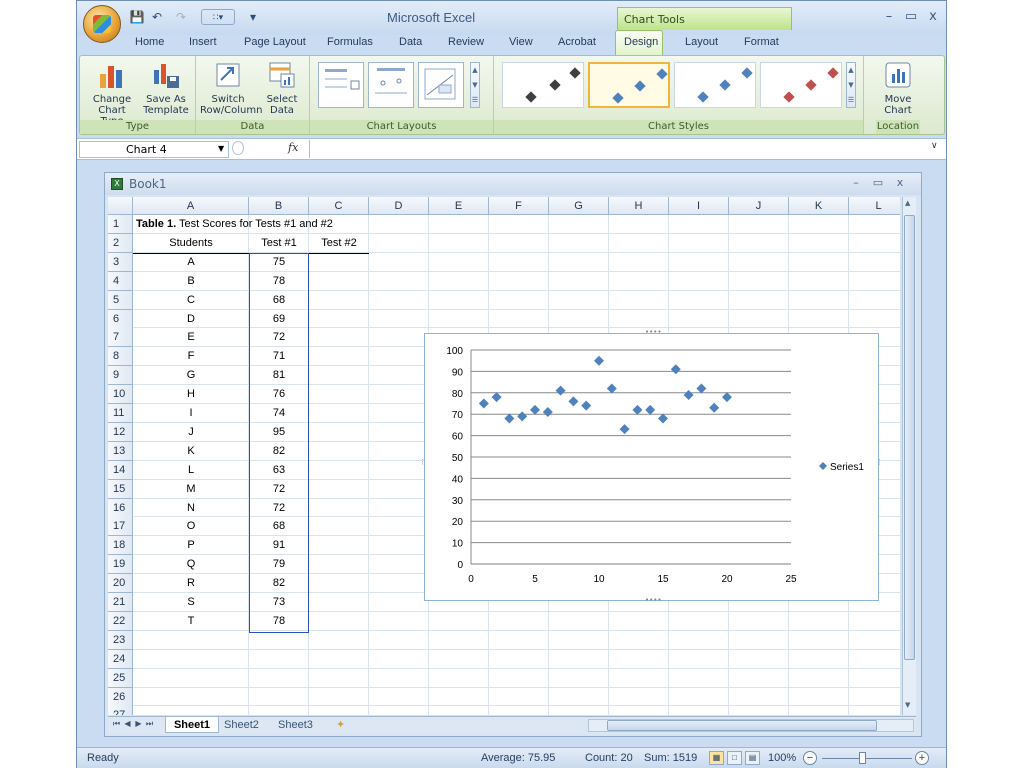  I want to click on column-header: F, so click(519, 206).